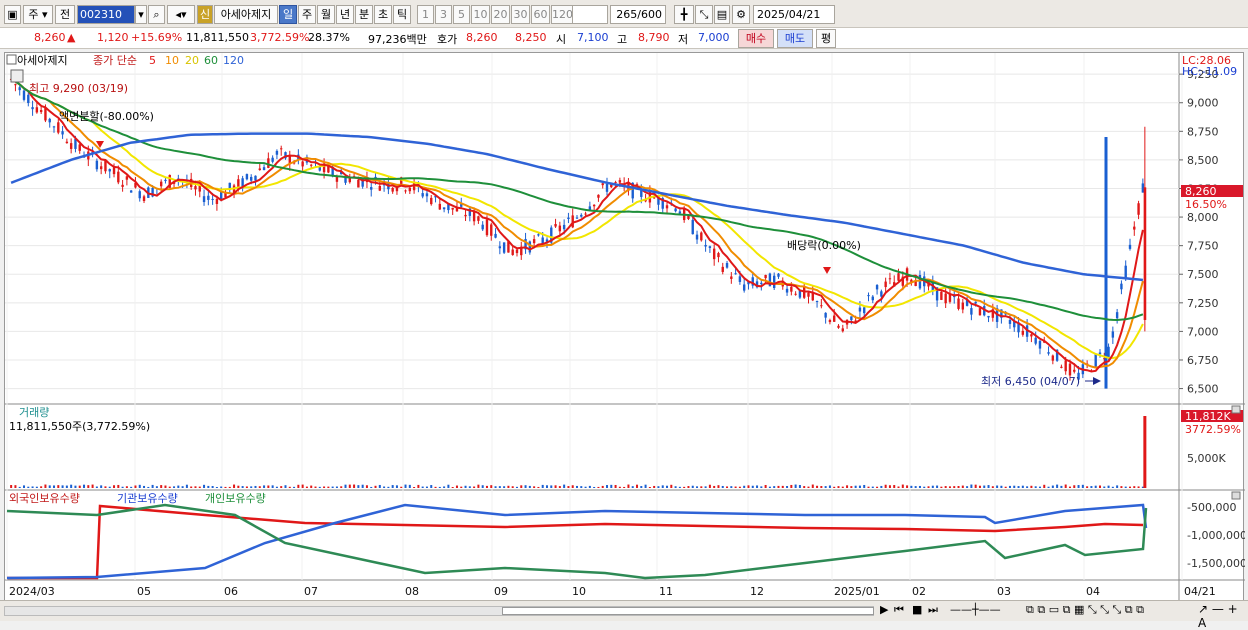 This screenshot has height=630, width=1248. What do you see at coordinates (106, 14) in the screenshot?
I see `stock-code-input: 002310` at bounding box center [106, 14].